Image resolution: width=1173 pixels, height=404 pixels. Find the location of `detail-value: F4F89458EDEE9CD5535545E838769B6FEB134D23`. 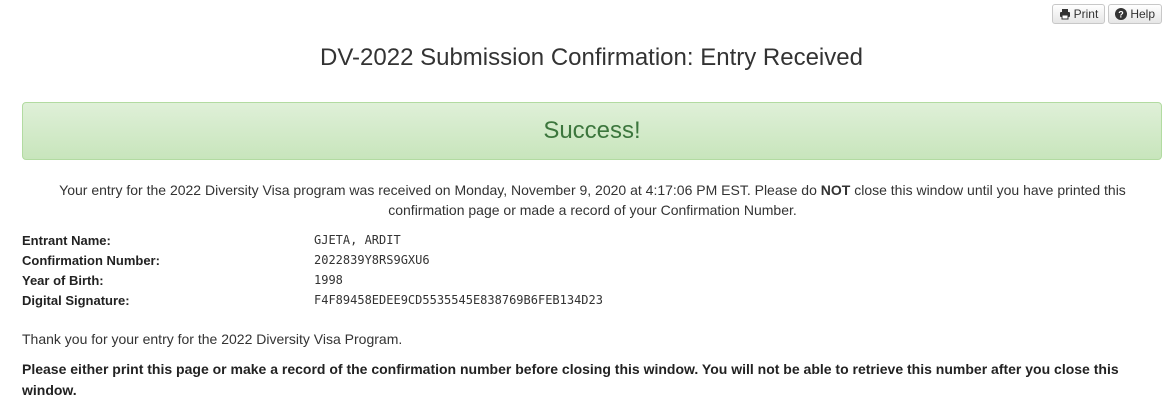

detail-value: F4F89458EDEE9CD5535545E838769B6FEB134D23 is located at coordinates (458, 300).